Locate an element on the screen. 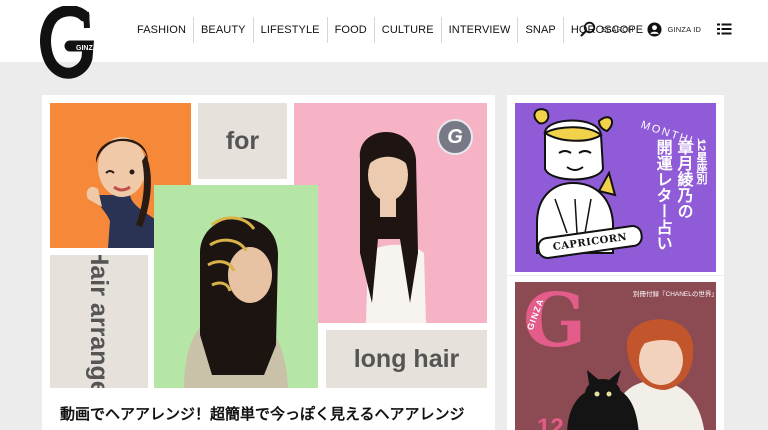  horoscope-card: CAPRICORN MONTHLY 12星座別 章月綾乃の 開運レター占い is located at coordinates (615, 185).